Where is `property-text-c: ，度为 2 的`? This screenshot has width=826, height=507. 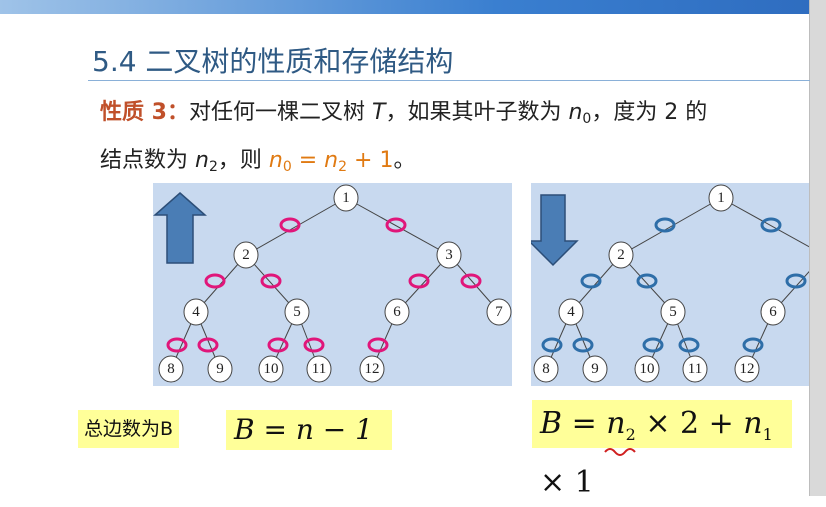
property-text-c: ，度为 2 的 is located at coordinates (649, 112).